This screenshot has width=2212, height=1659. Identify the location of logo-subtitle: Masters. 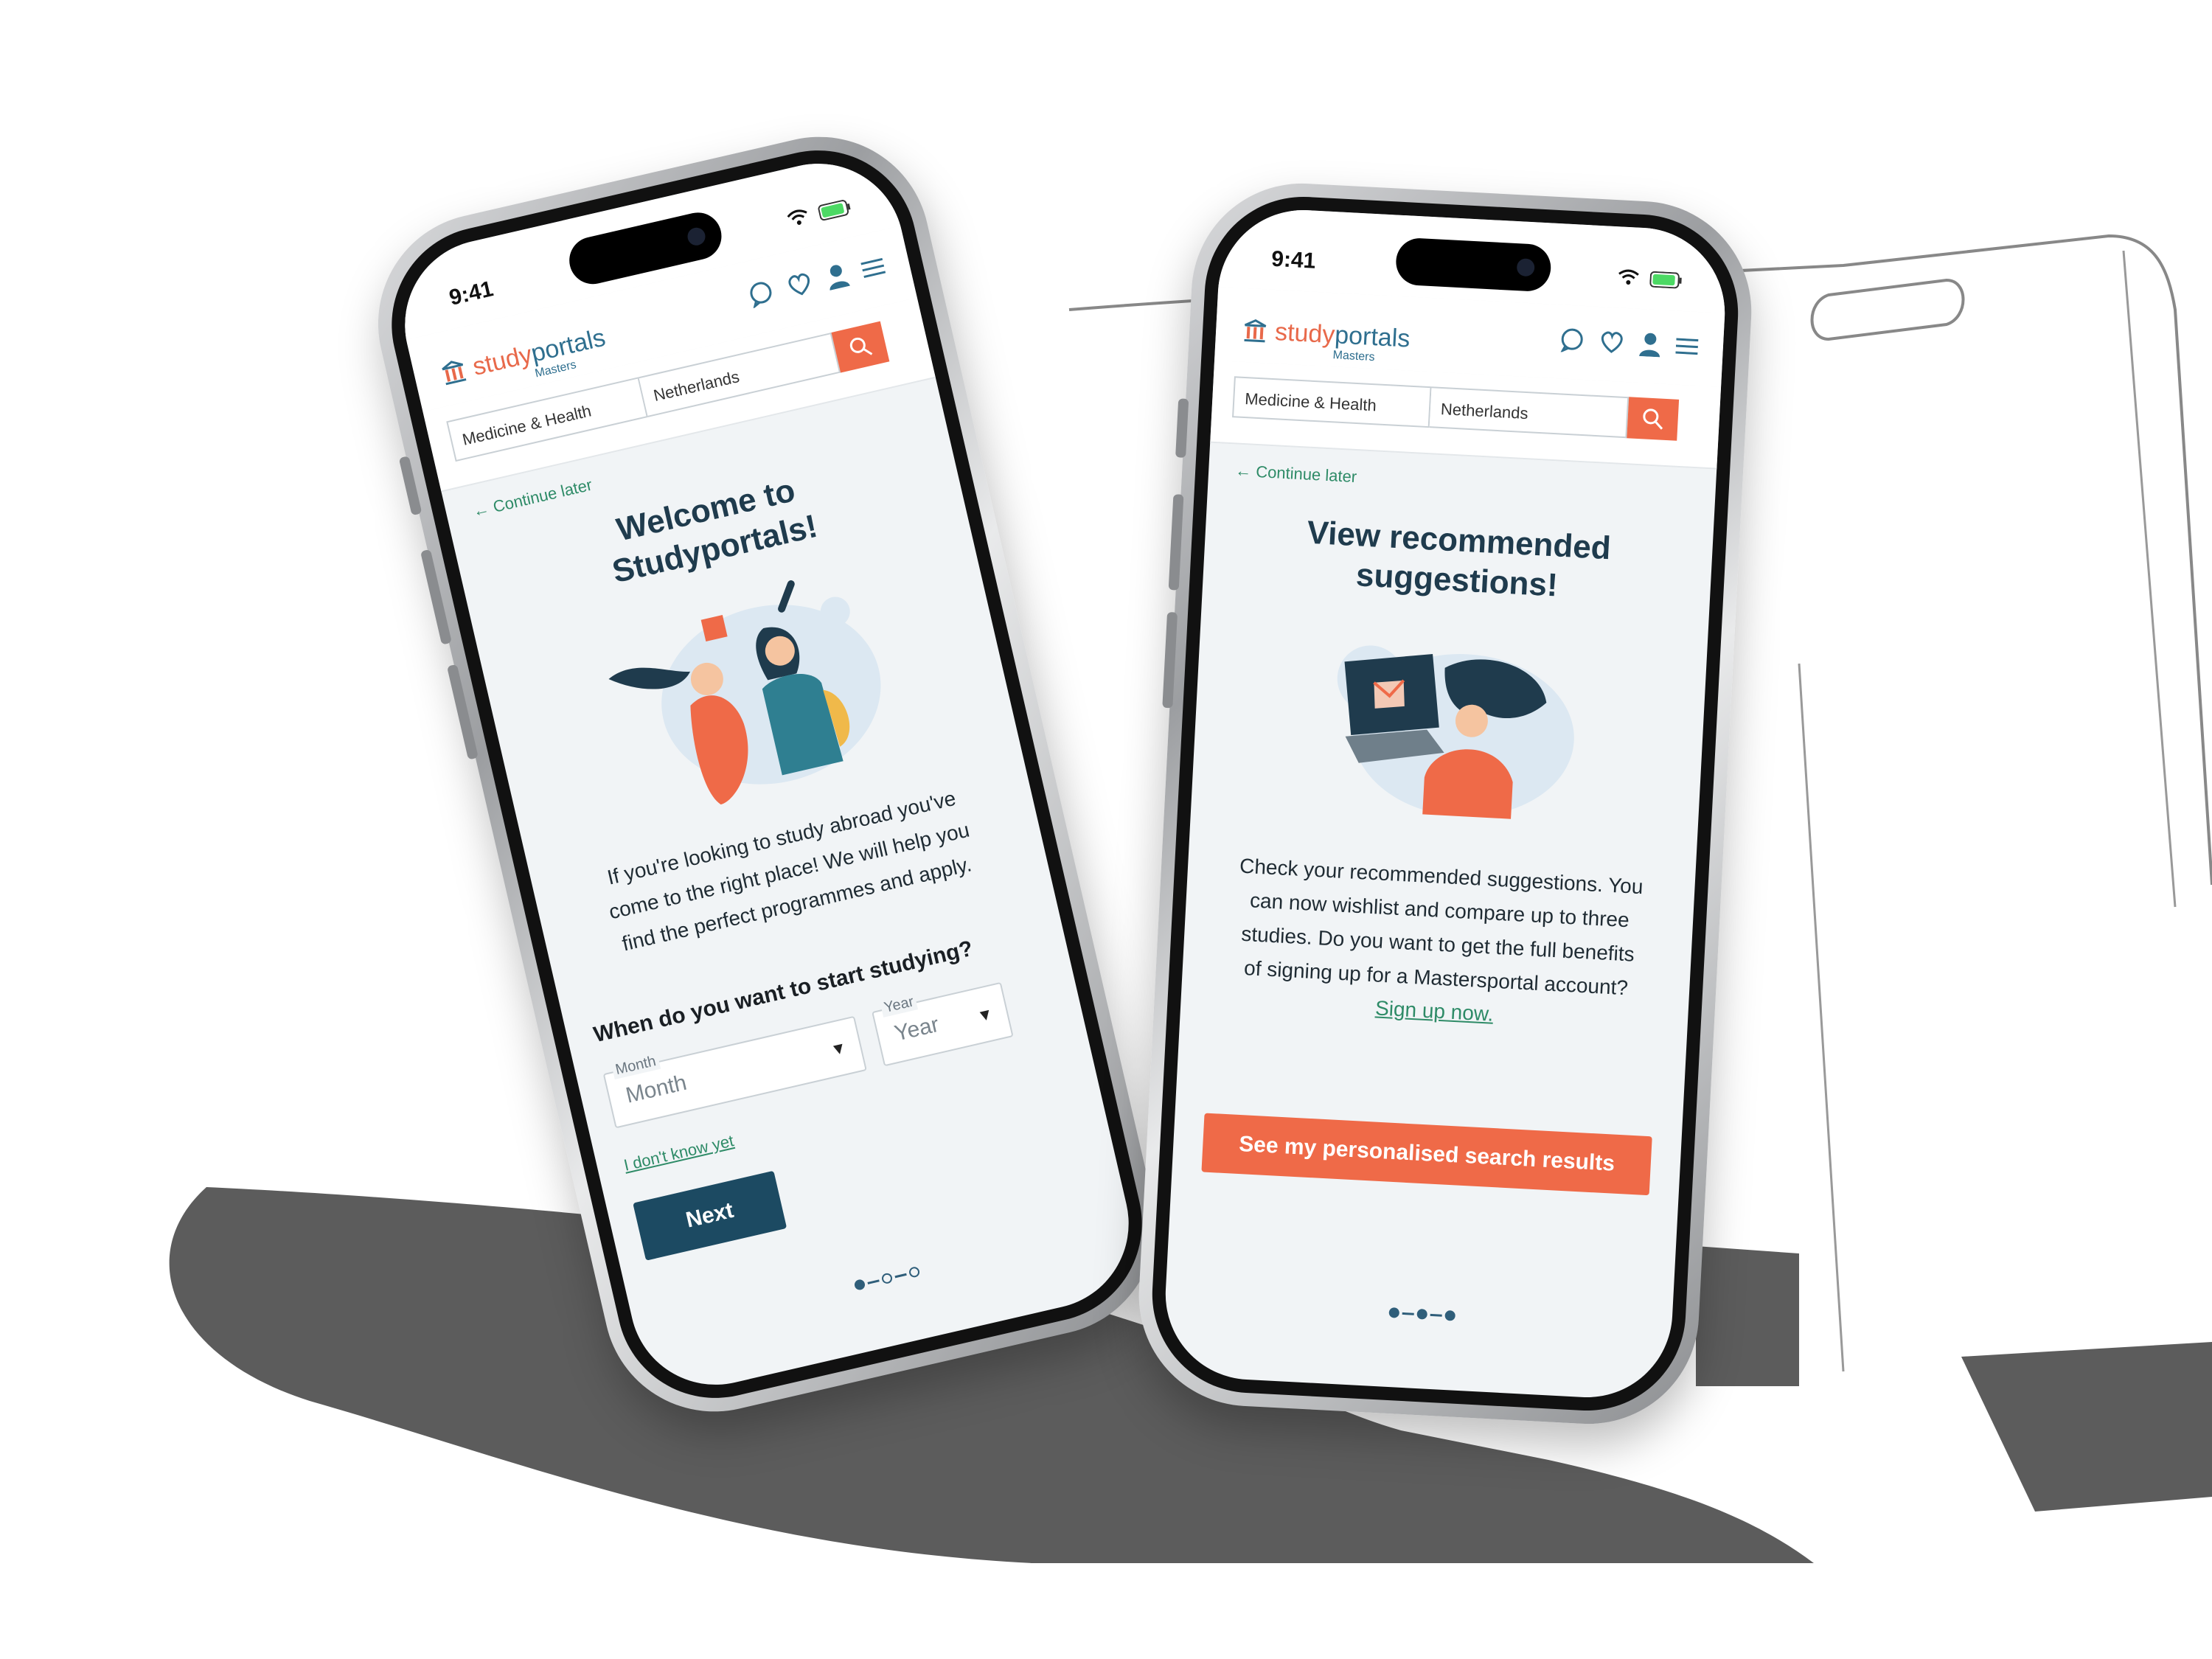
(1353, 356).